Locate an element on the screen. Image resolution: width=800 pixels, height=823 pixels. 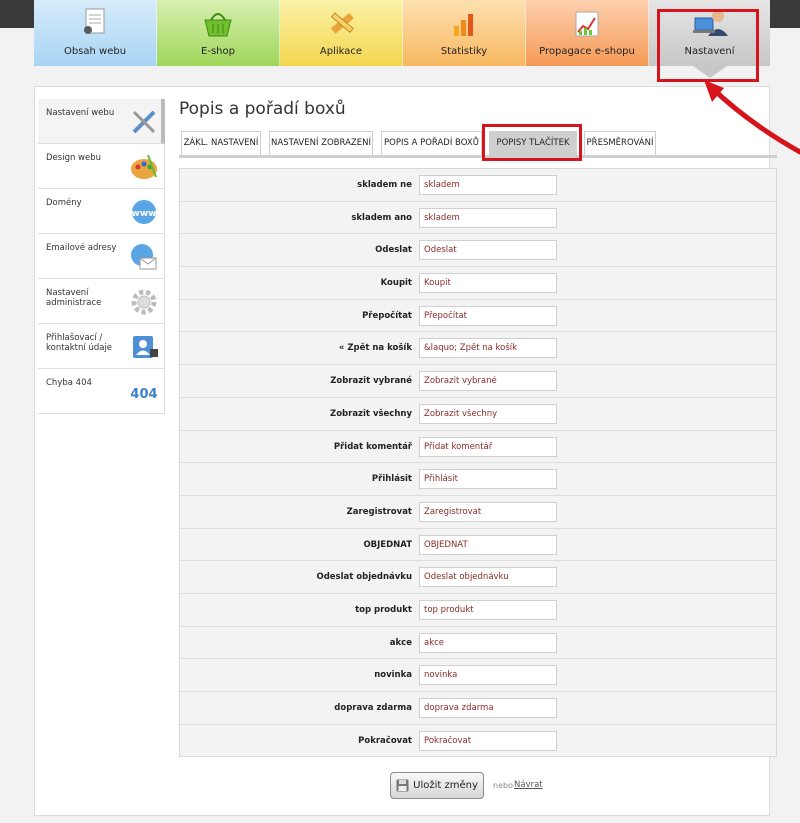
sidebar-item-label: Emailové adresy is located at coordinates (81, 248).